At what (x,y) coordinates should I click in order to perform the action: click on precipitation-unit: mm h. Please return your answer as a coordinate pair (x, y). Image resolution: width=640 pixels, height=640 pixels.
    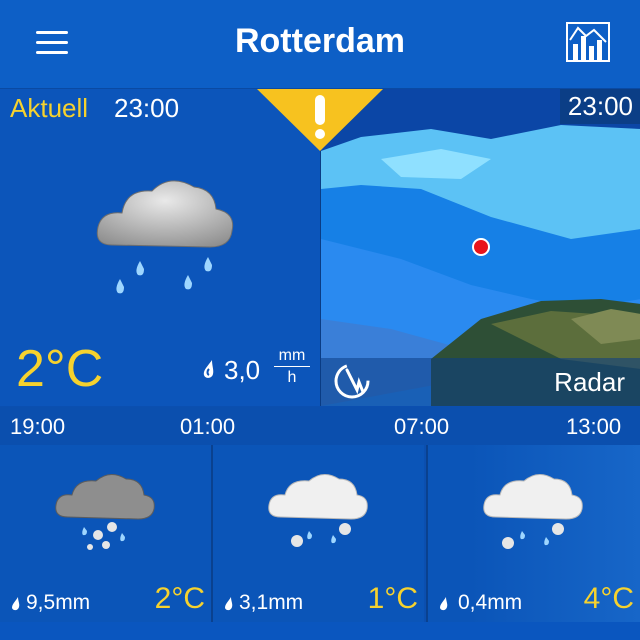
    Looking at the image, I should click on (292, 367).